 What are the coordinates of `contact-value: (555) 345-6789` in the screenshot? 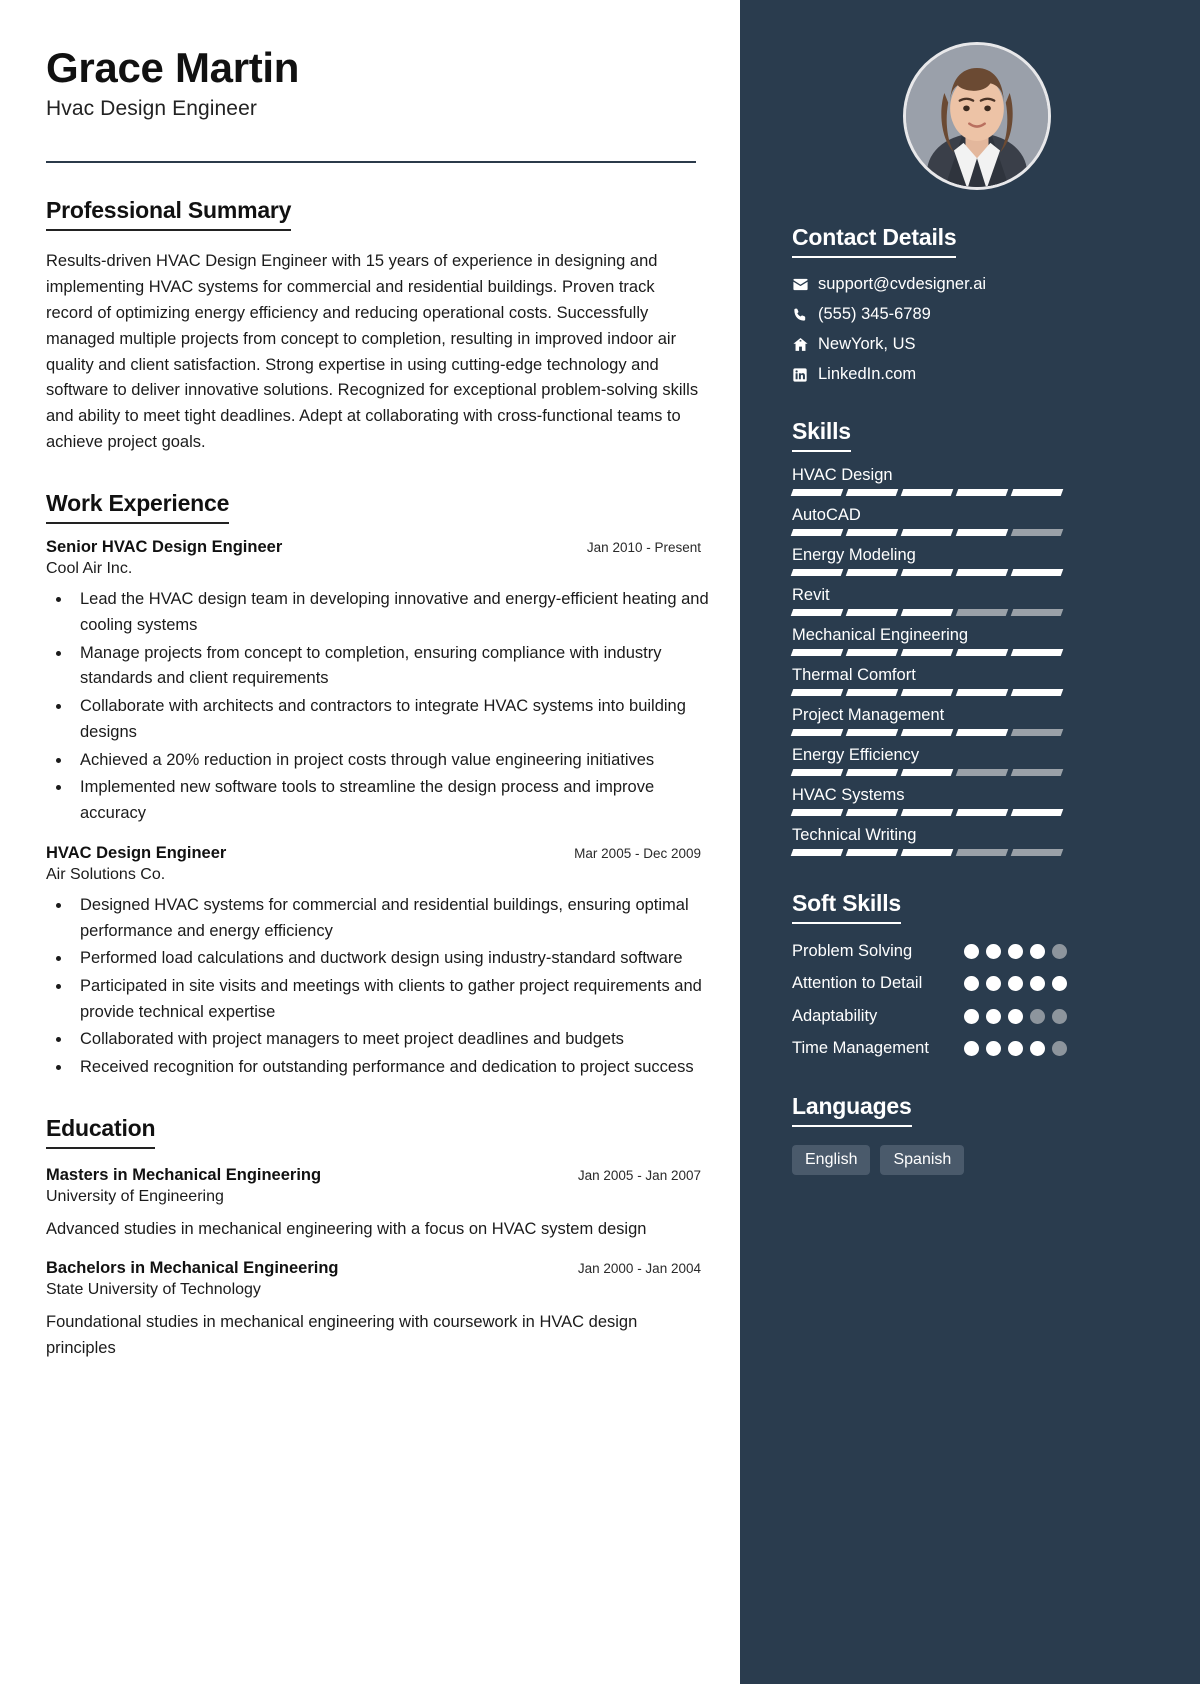 It's located at (874, 314).